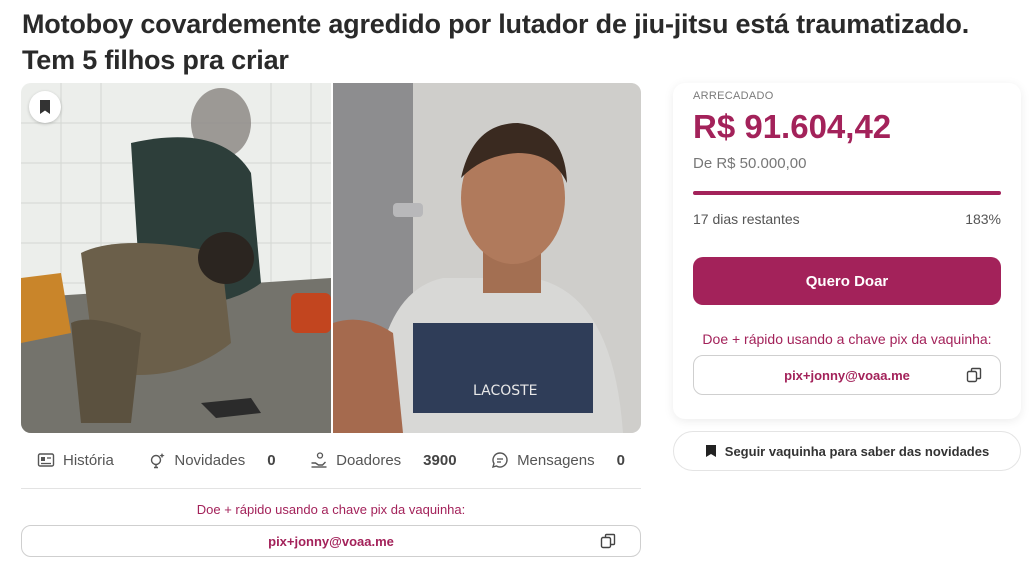 The width and height of the screenshot is (1035, 571). I want to click on progress-bar, so click(847, 193).